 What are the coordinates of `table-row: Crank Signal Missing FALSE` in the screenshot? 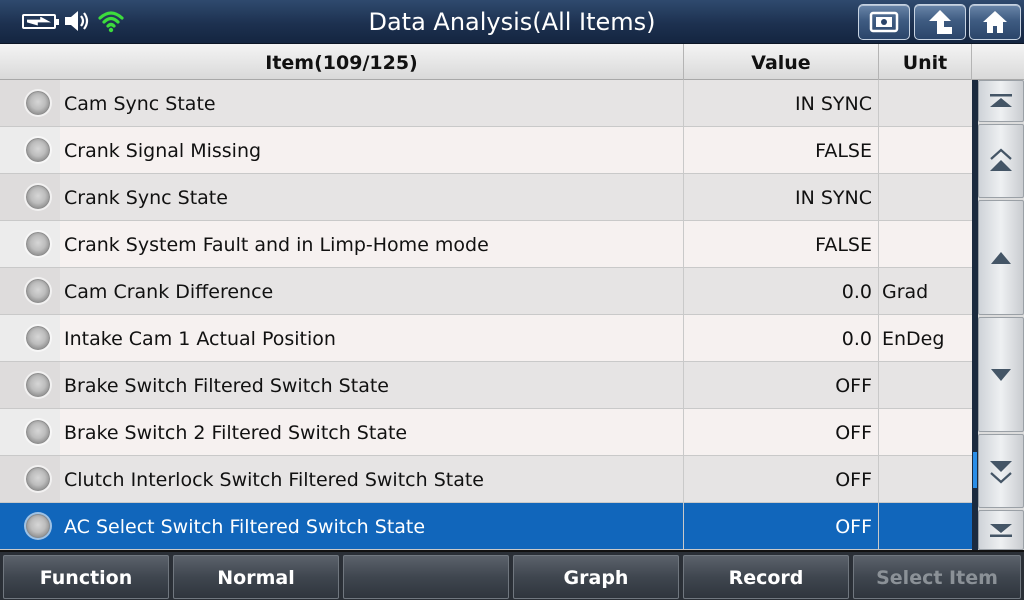 It's located at (486, 150).